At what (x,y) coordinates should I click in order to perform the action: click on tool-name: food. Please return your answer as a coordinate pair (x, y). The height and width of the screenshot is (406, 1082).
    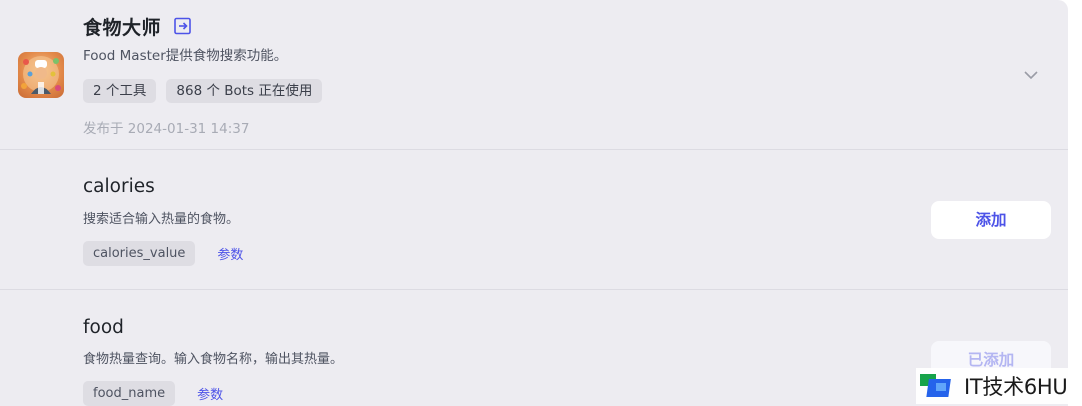
    Looking at the image, I should click on (103, 327).